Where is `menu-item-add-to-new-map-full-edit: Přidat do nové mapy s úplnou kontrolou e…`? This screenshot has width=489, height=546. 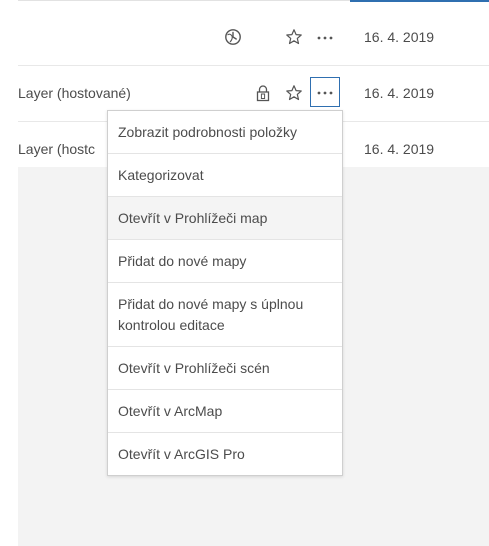
menu-item-add-to-new-map-full-edit: Přidat do nové mapy s úplnou kontrolou e… is located at coordinates (225, 315).